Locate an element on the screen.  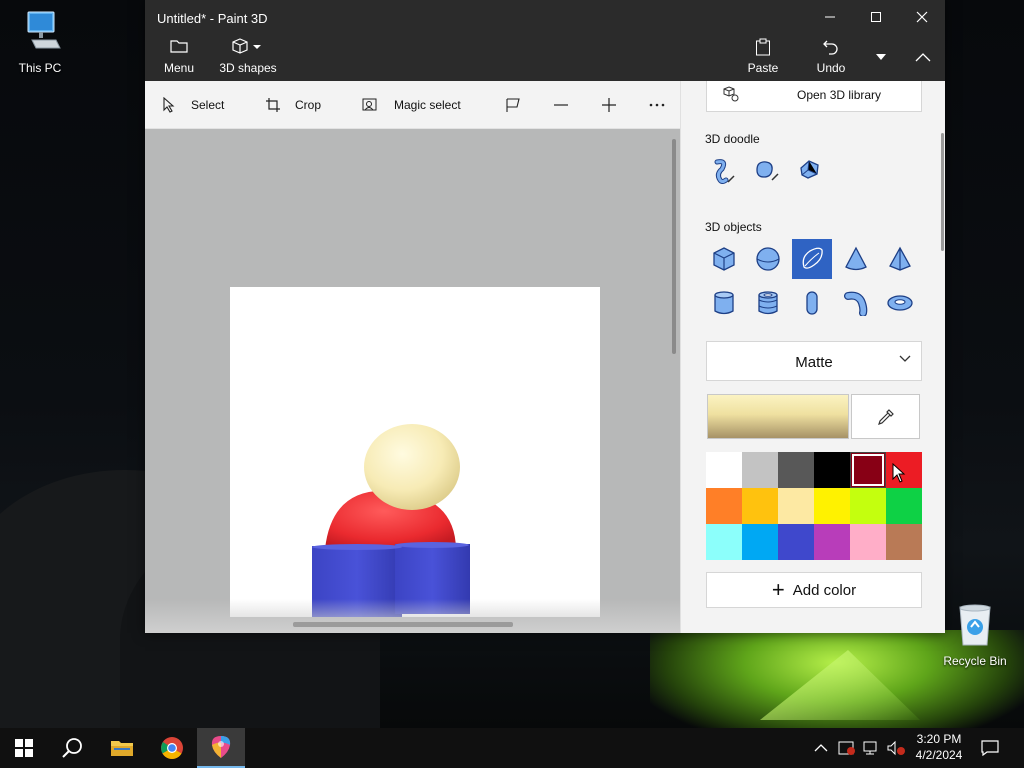
desktop-icon-label: Recycle Bin is located at coordinates (975, 661).